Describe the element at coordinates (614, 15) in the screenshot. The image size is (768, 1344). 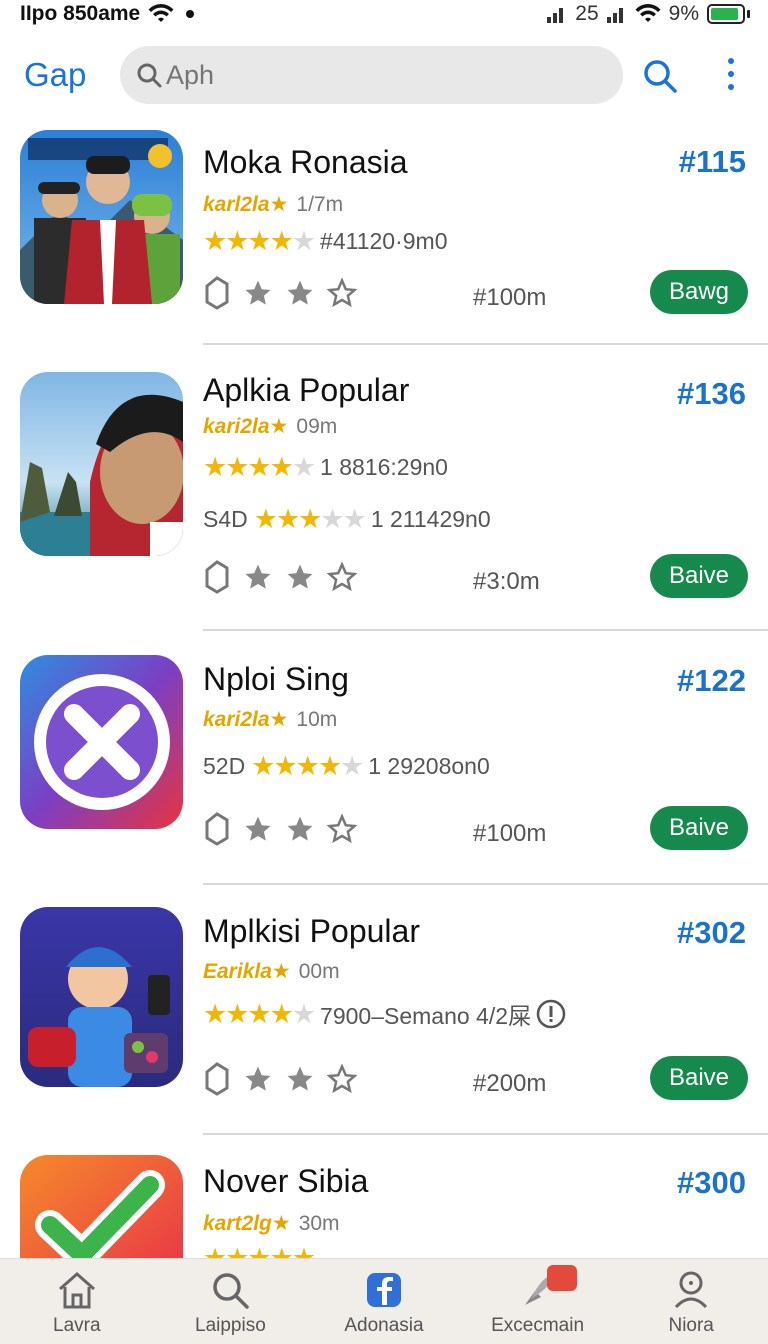
I see `signal-bars-icon` at that location.